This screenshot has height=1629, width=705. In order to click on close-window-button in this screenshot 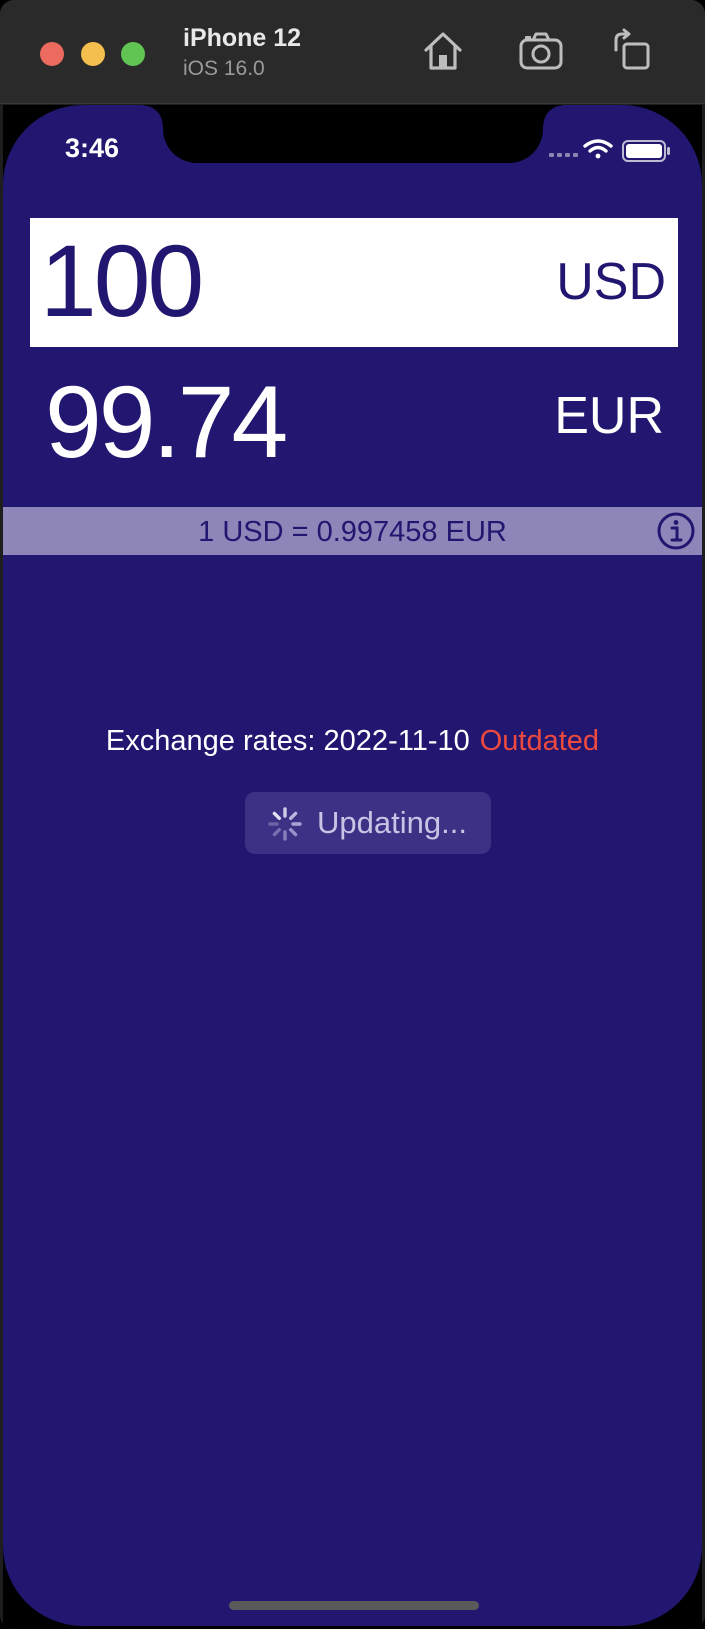, I will do `click(52, 54)`.